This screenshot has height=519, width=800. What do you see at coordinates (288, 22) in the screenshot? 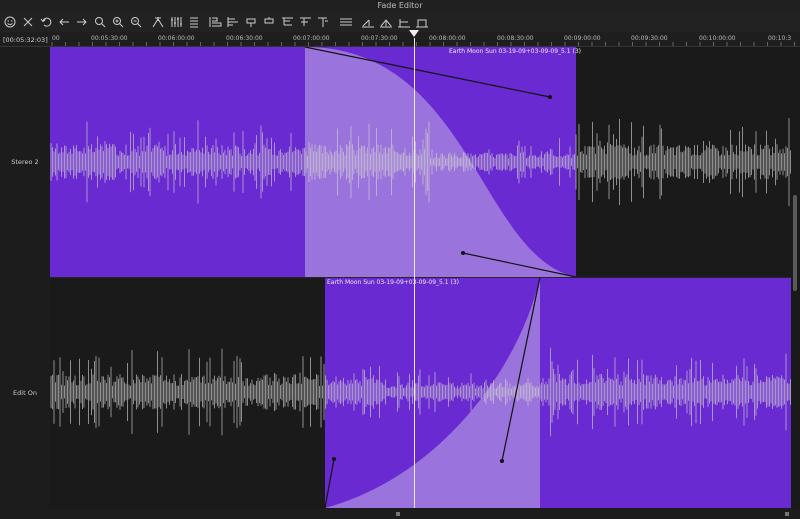
I see `align-bottom-icon` at bounding box center [288, 22].